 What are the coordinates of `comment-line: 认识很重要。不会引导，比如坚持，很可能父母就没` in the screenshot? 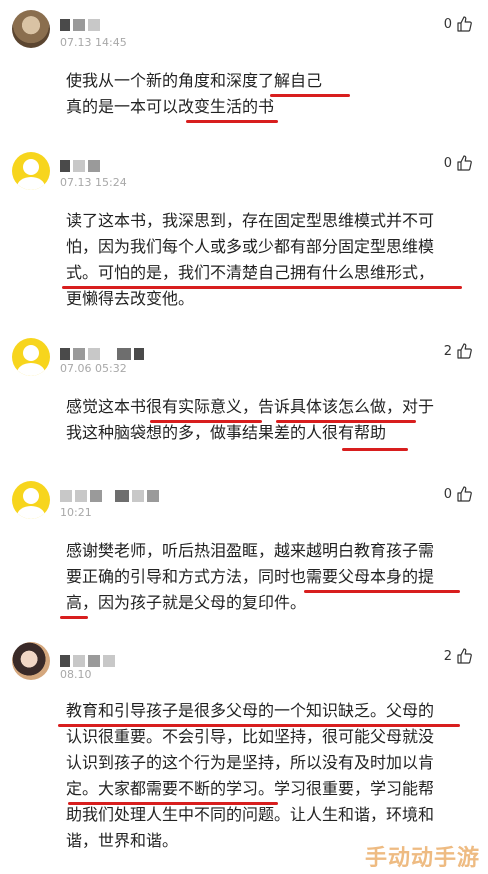 It's located at (250, 736).